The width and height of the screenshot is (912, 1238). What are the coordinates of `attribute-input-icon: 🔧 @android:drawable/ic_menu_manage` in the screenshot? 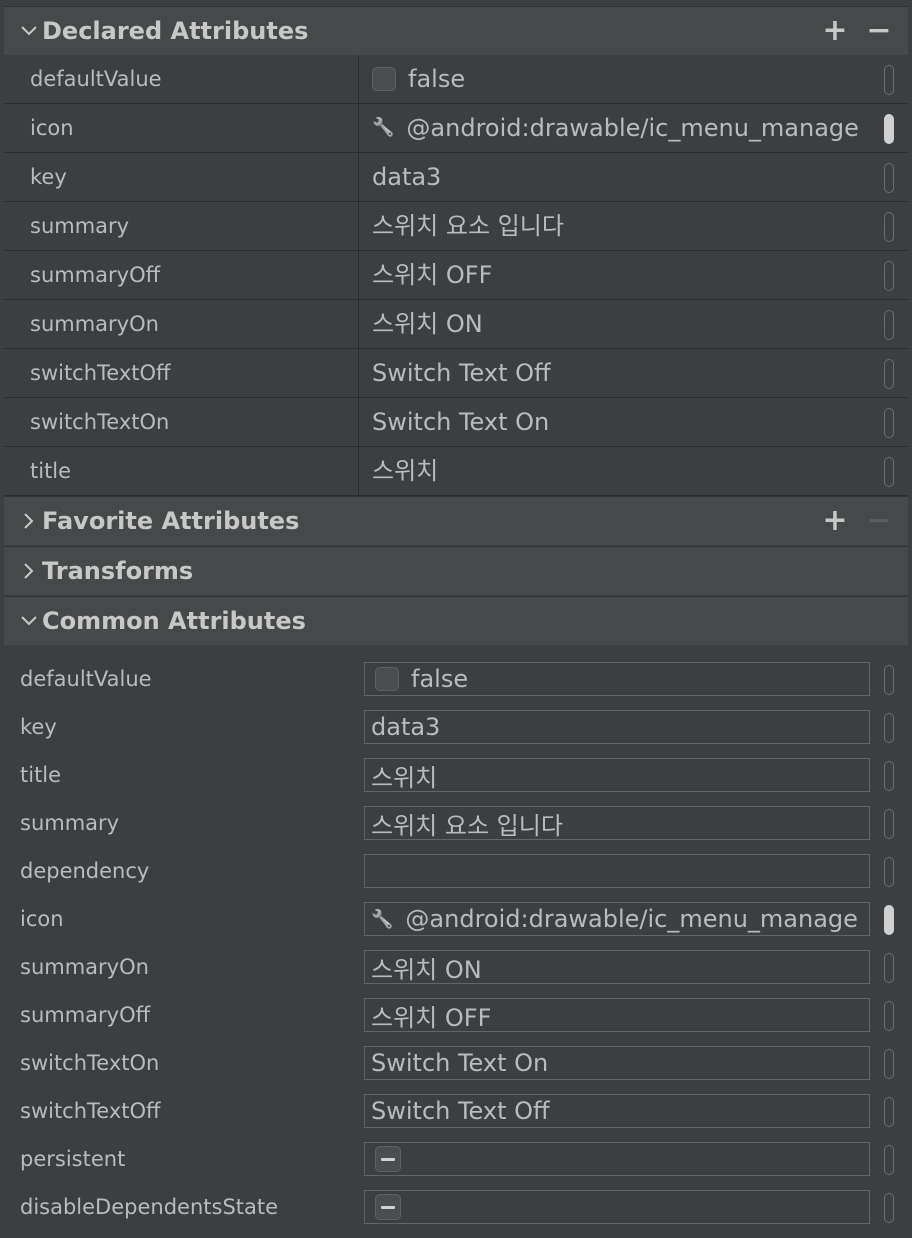 It's located at (617, 919).